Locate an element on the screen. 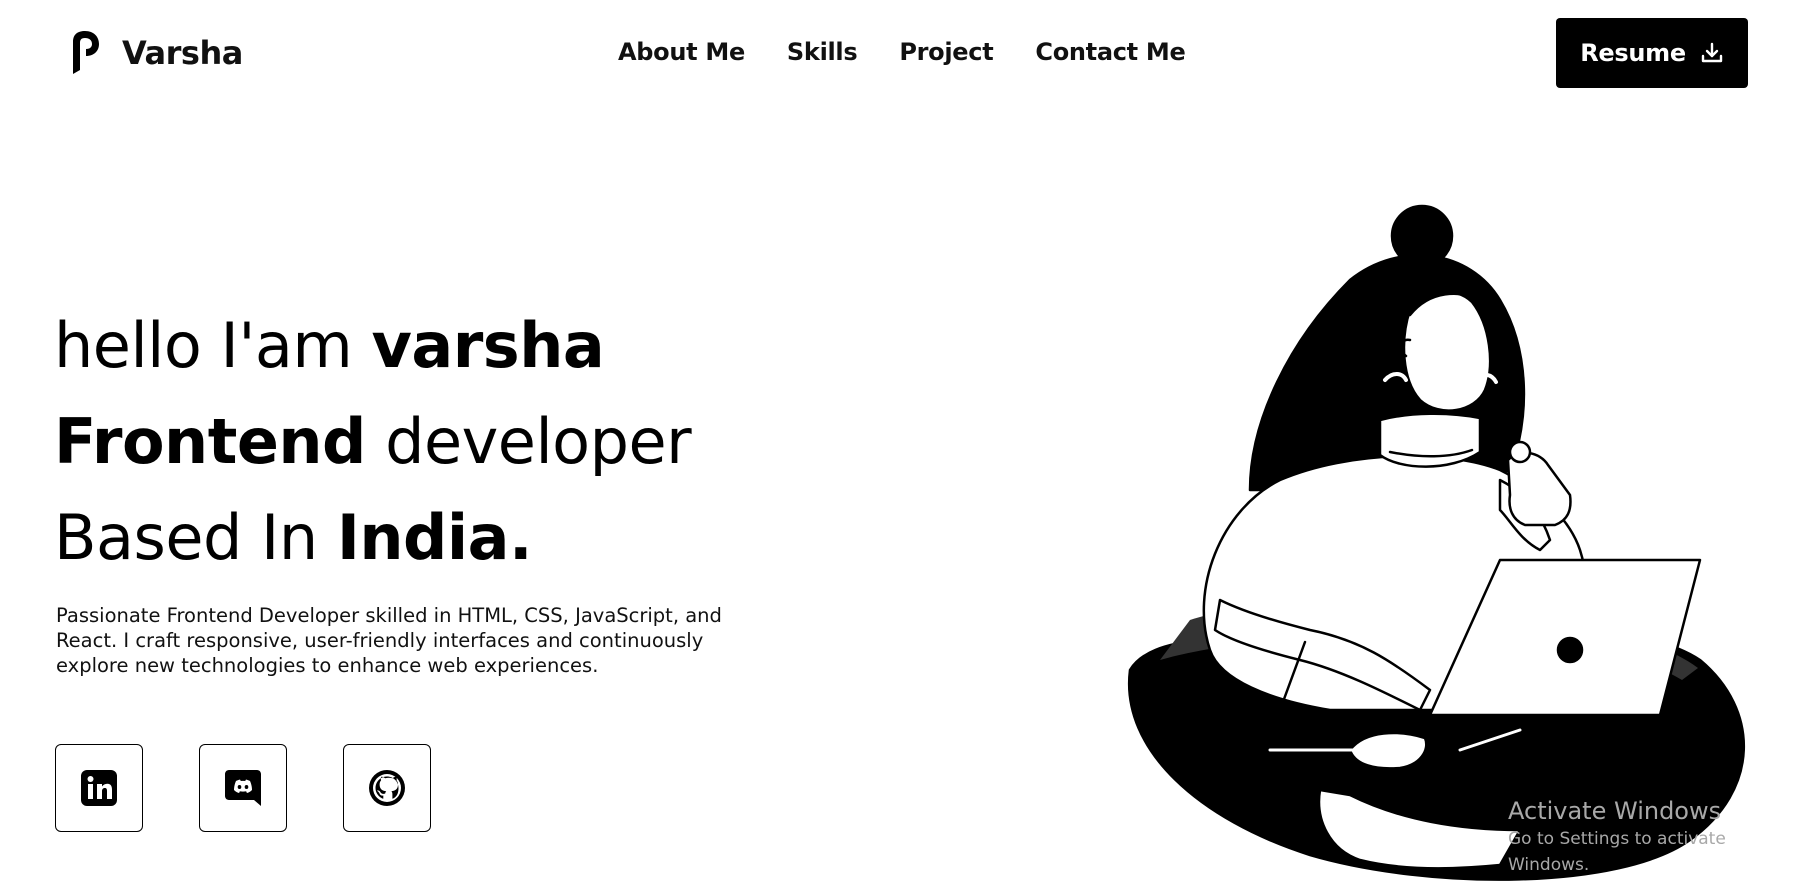  nav-link-skills: Skills is located at coordinates (822, 52).